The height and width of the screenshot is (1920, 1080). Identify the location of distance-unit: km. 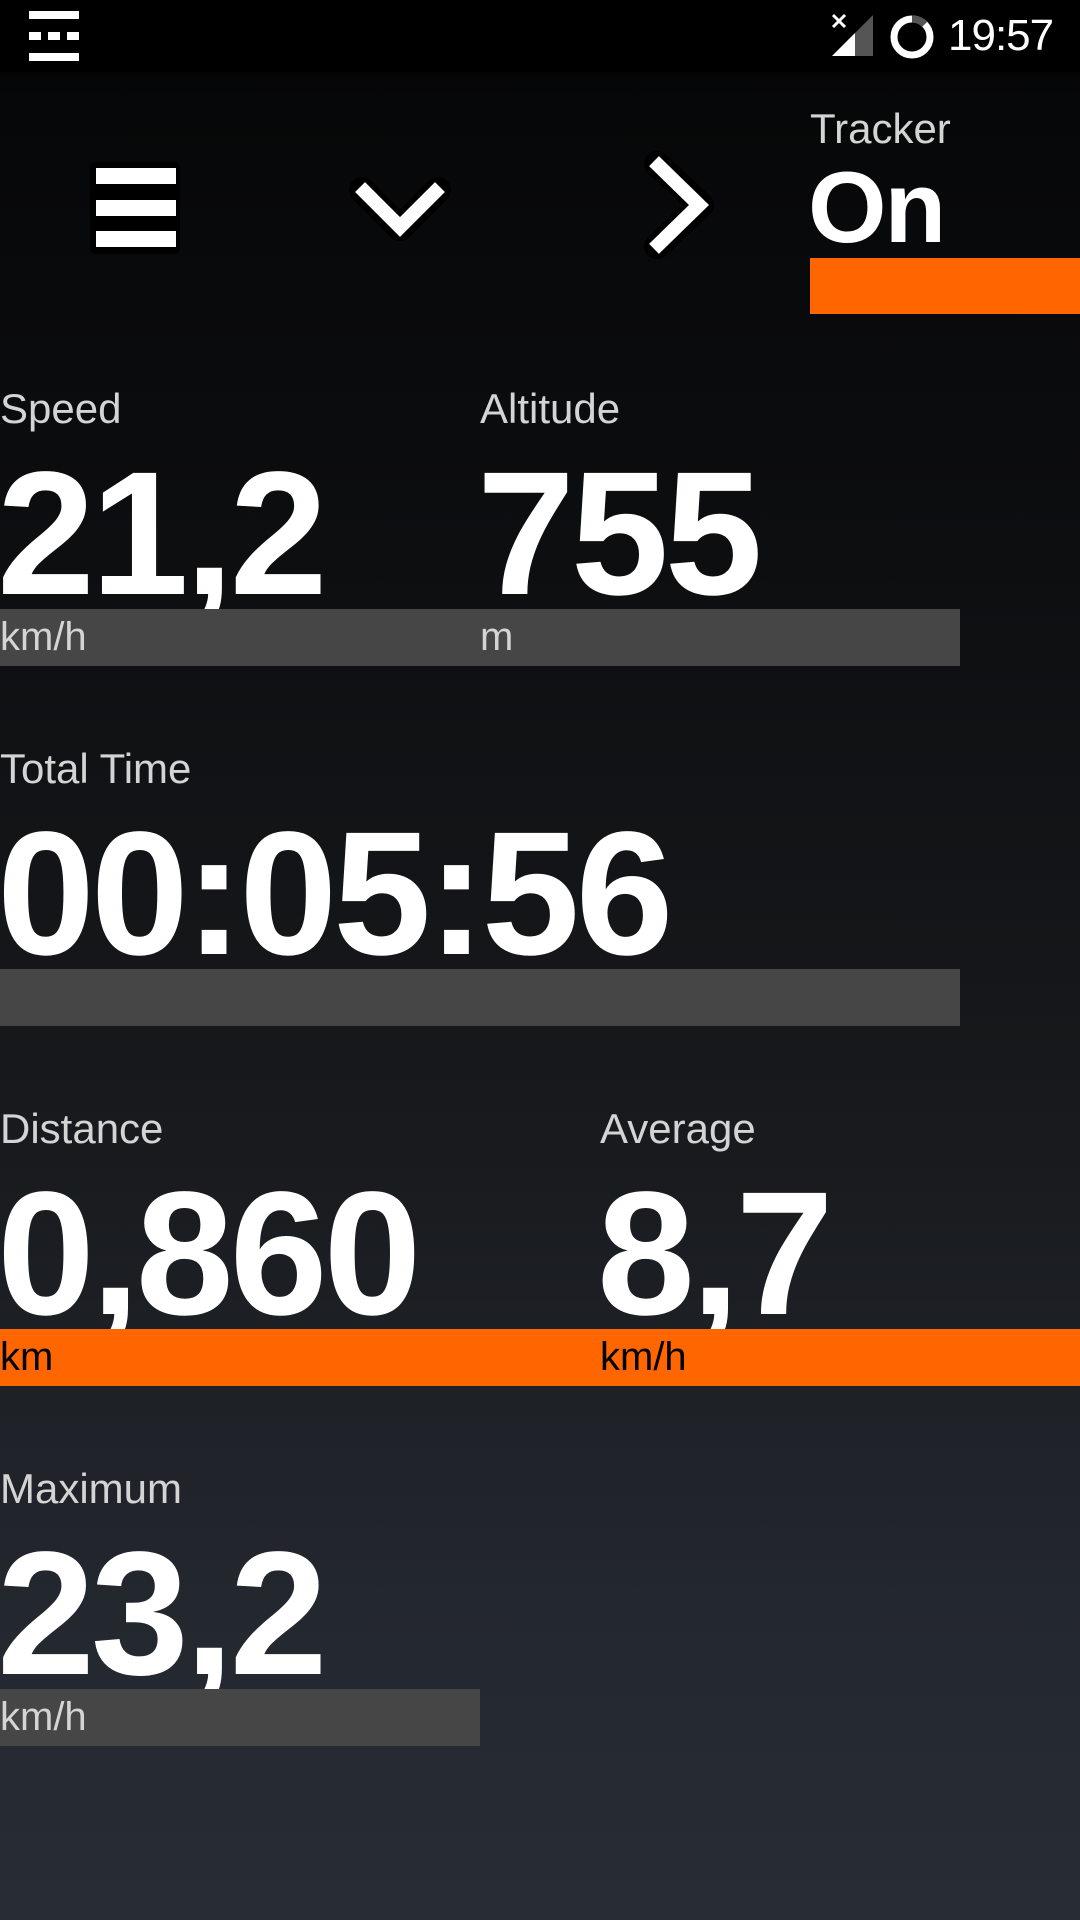
(27, 1357).